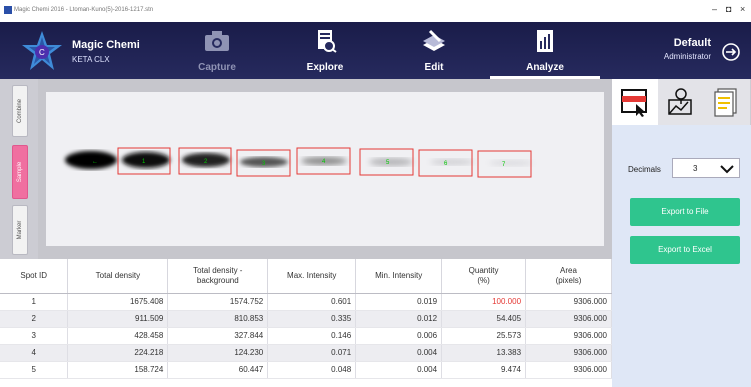 This screenshot has width=751, height=387. Describe the element at coordinates (312, 276) in the screenshot. I see `column-header: Max. Intensity` at that location.